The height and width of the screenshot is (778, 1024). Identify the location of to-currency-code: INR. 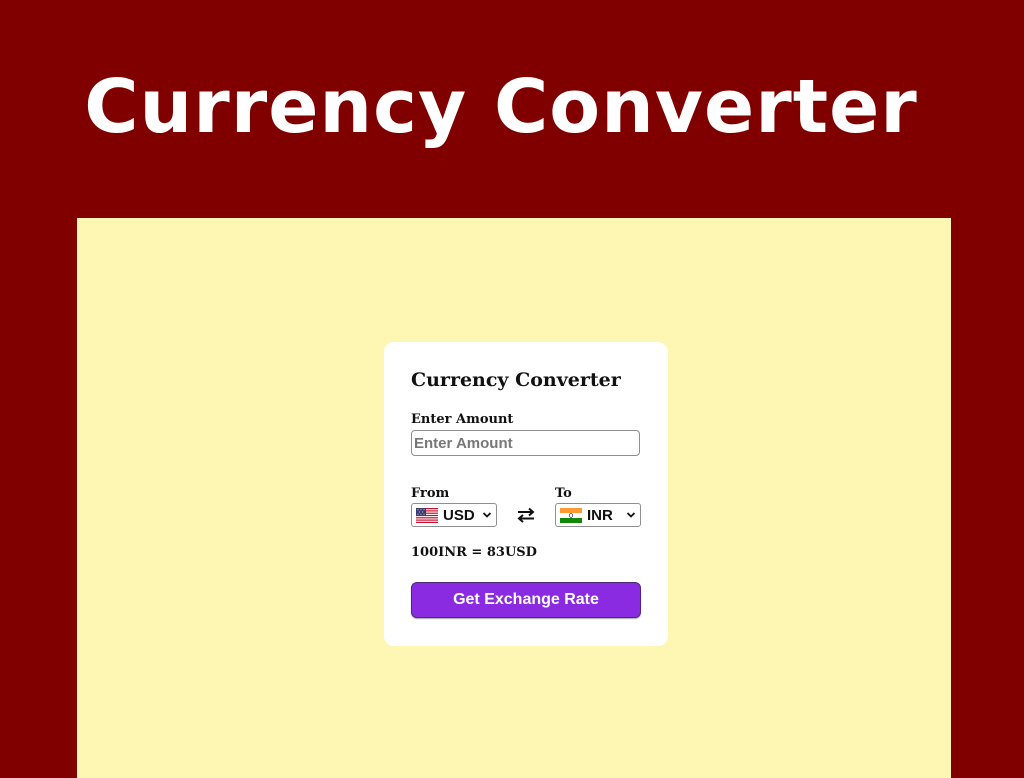
(600, 515).